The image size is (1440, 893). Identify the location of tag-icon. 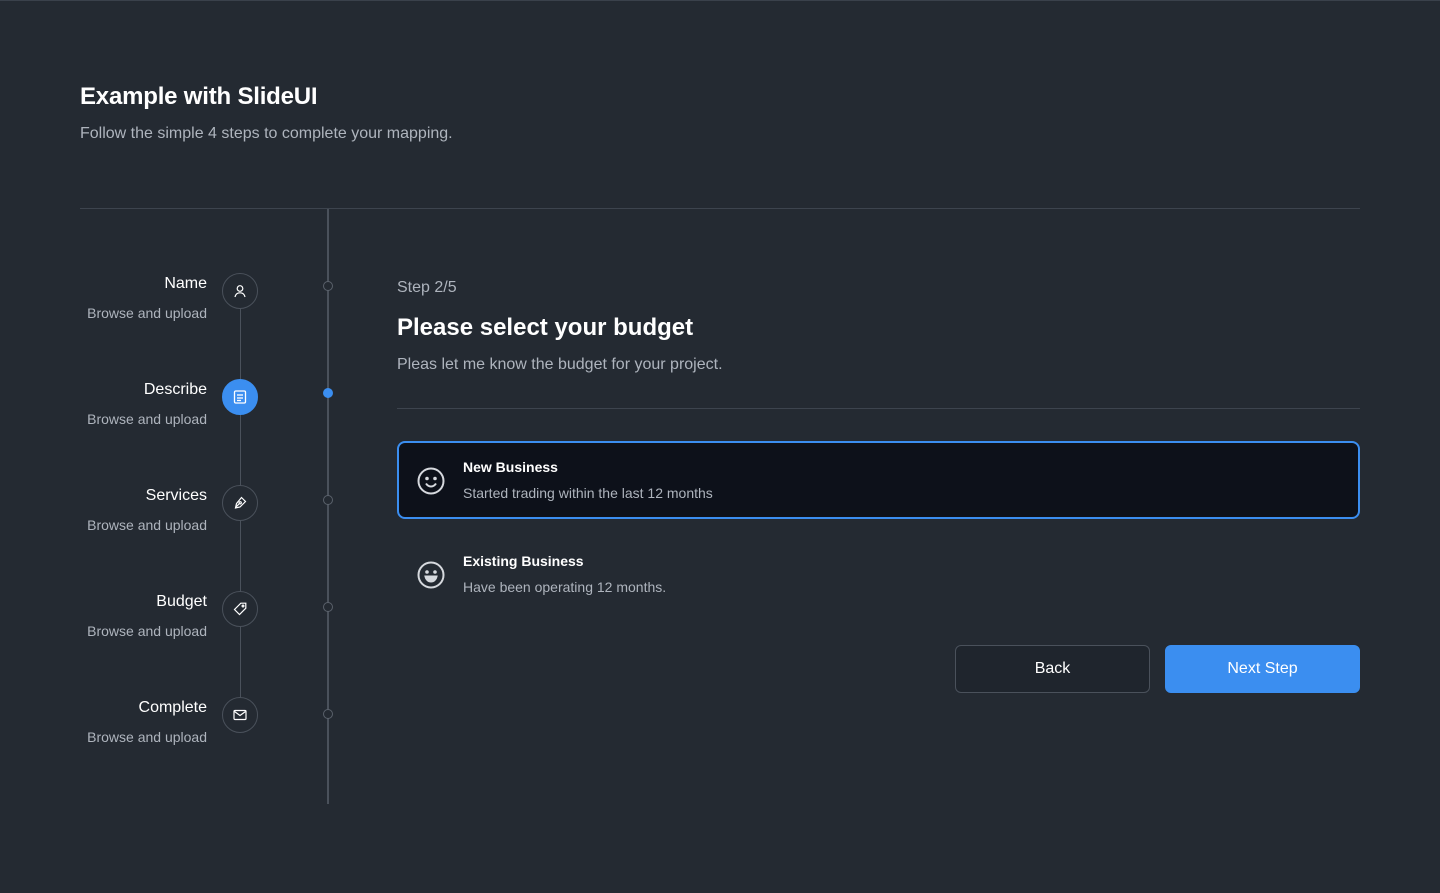
(240, 609).